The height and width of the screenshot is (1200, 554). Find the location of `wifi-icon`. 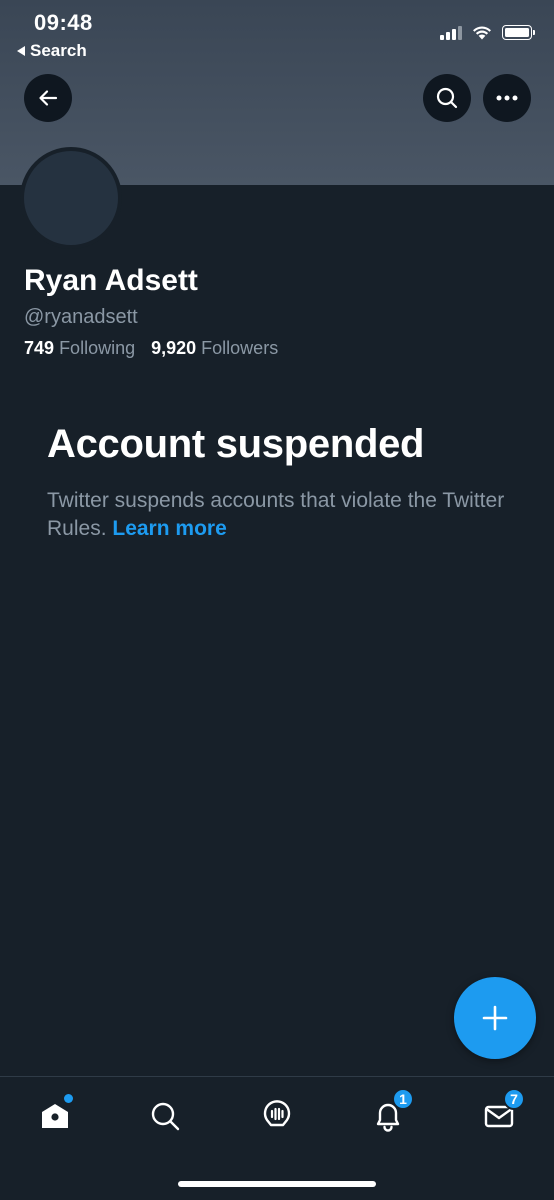

wifi-icon is located at coordinates (482, 32).